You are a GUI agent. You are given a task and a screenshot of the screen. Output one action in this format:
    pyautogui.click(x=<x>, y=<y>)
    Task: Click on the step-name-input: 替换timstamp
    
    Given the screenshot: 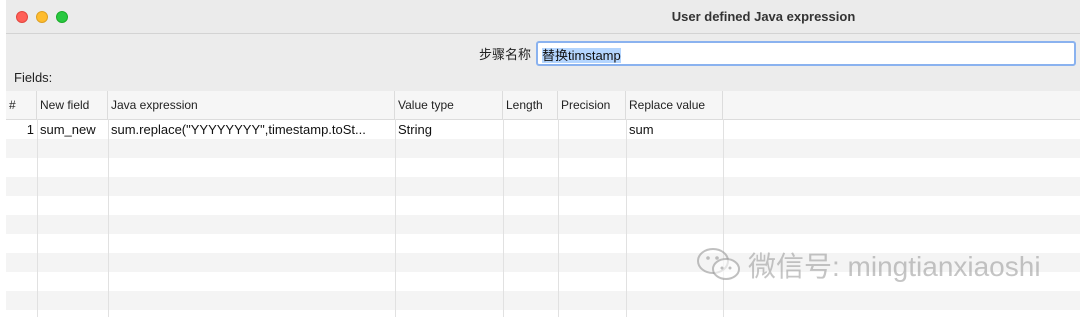 What is the action you would take?
    pyautogui.click(x=806, y=53)
    